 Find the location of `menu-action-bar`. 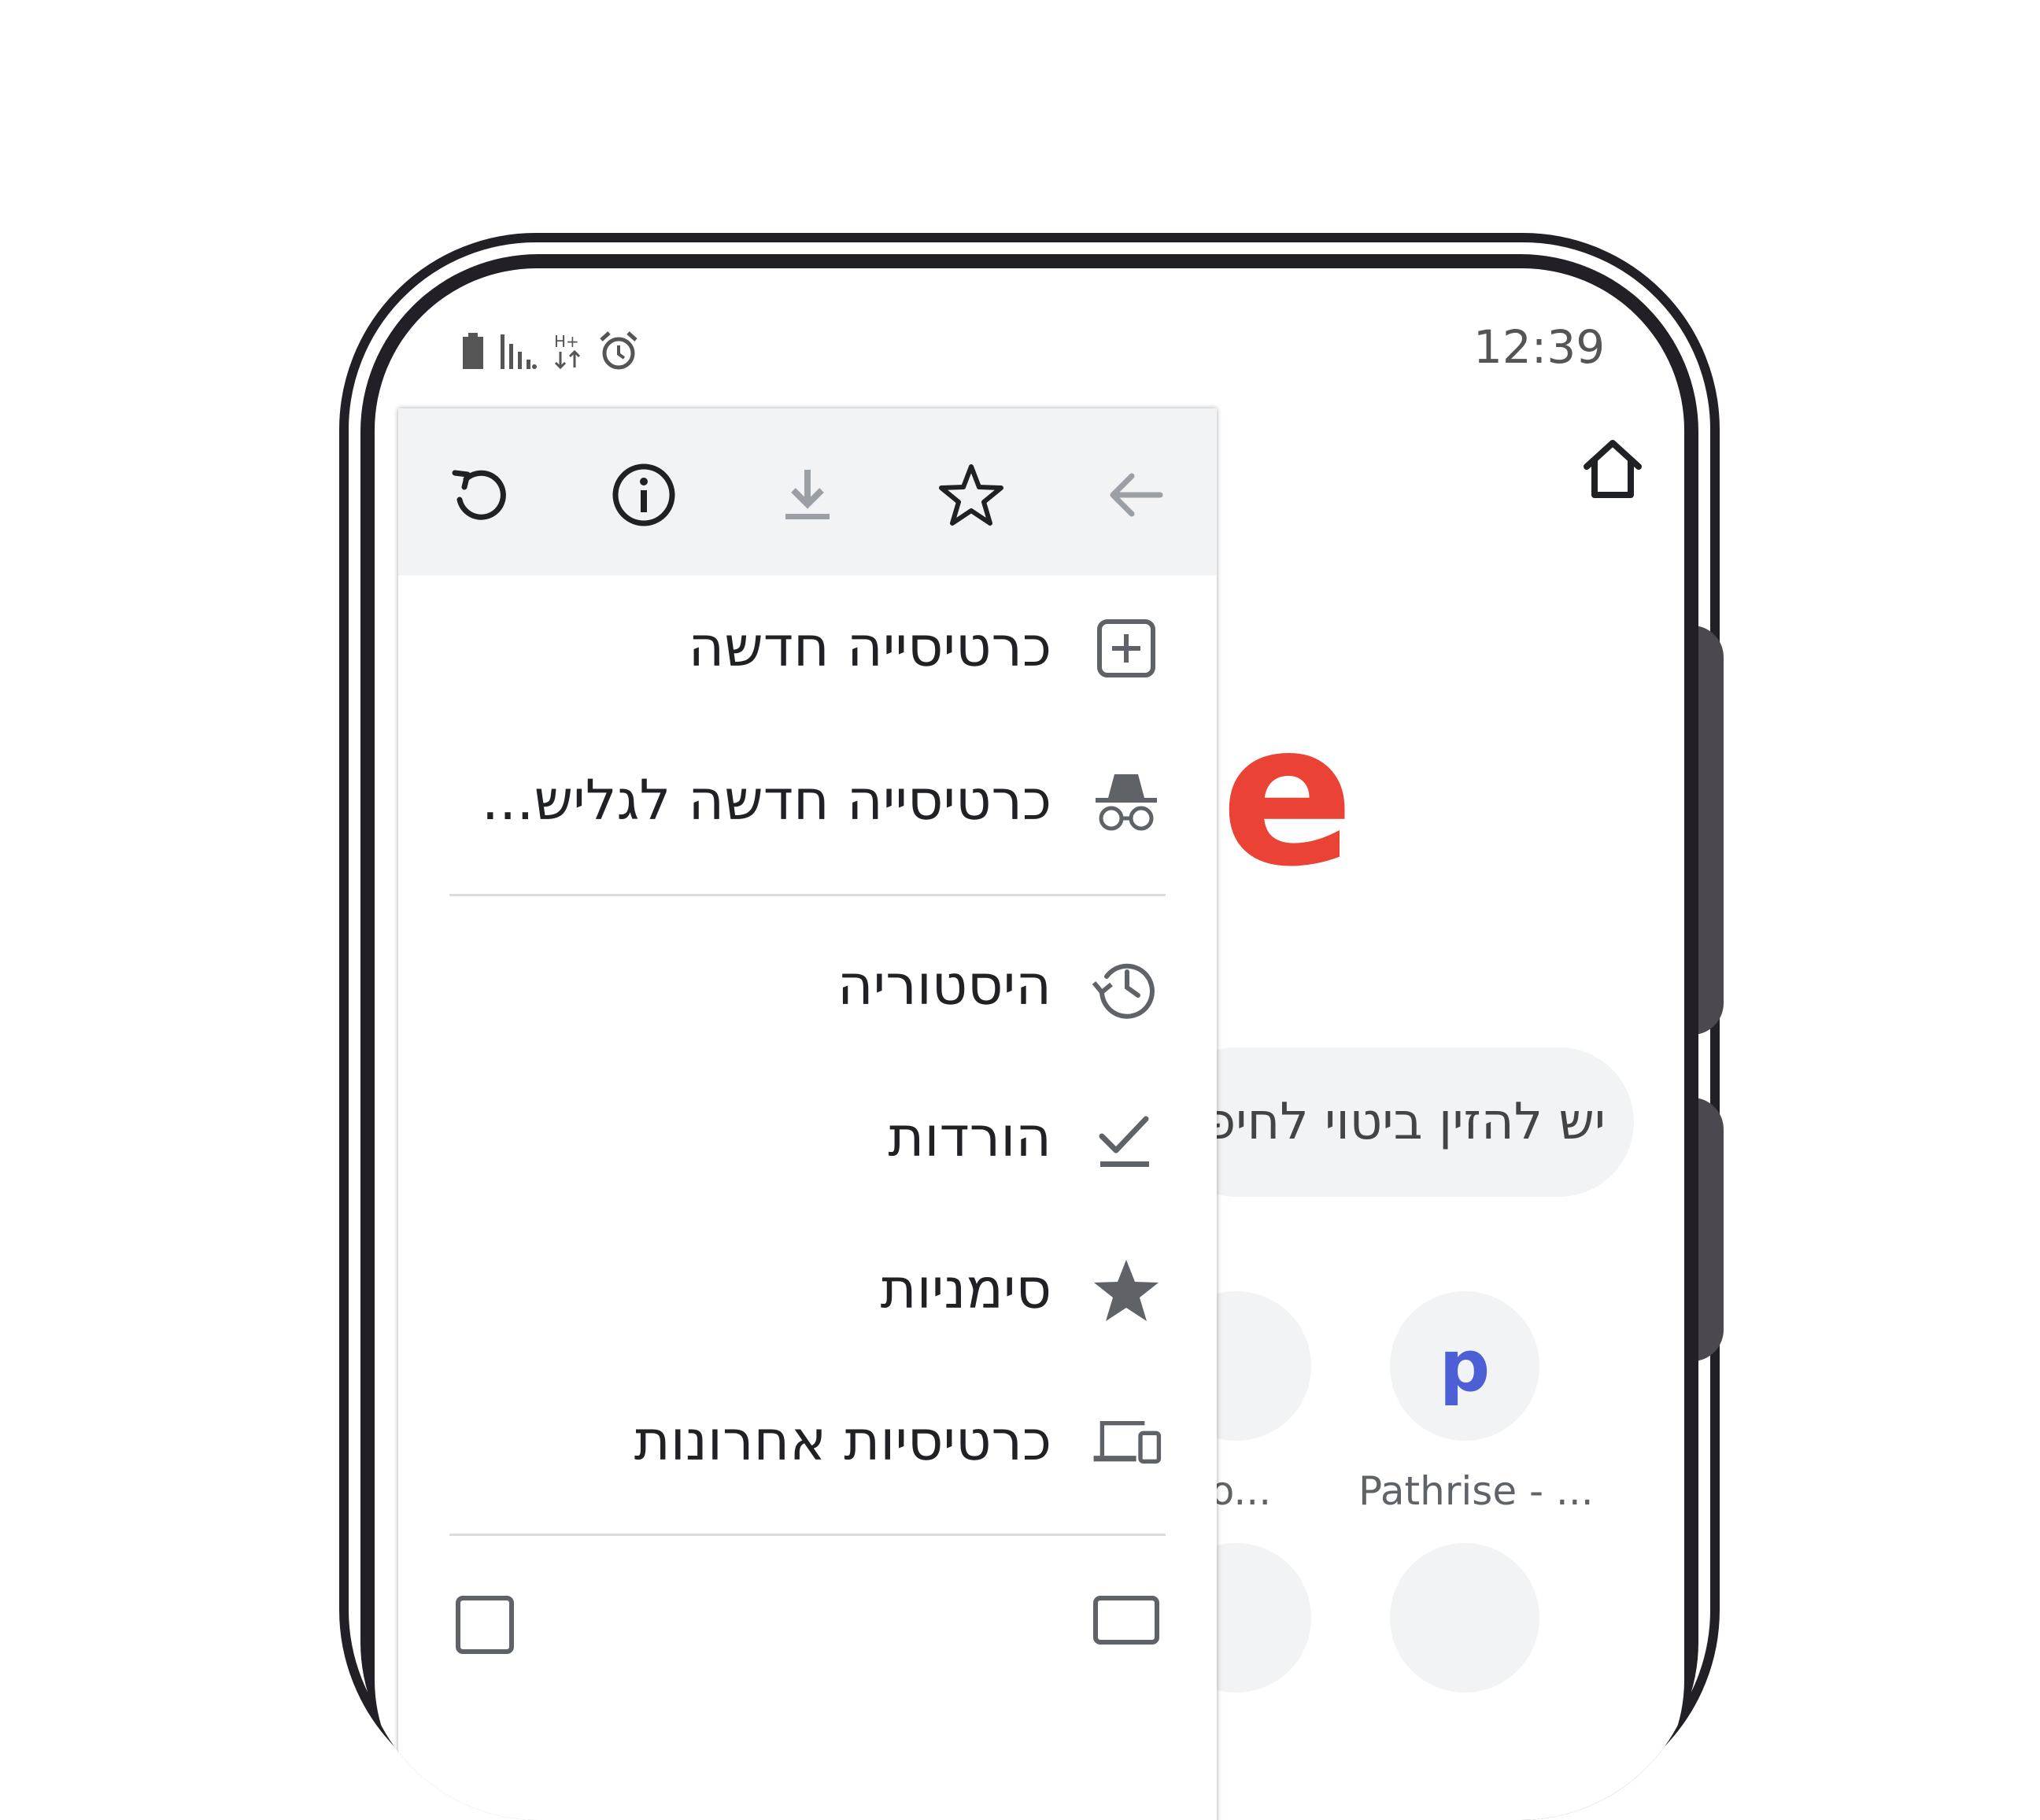

menu-action-bar is located at coordinates (807, 491).